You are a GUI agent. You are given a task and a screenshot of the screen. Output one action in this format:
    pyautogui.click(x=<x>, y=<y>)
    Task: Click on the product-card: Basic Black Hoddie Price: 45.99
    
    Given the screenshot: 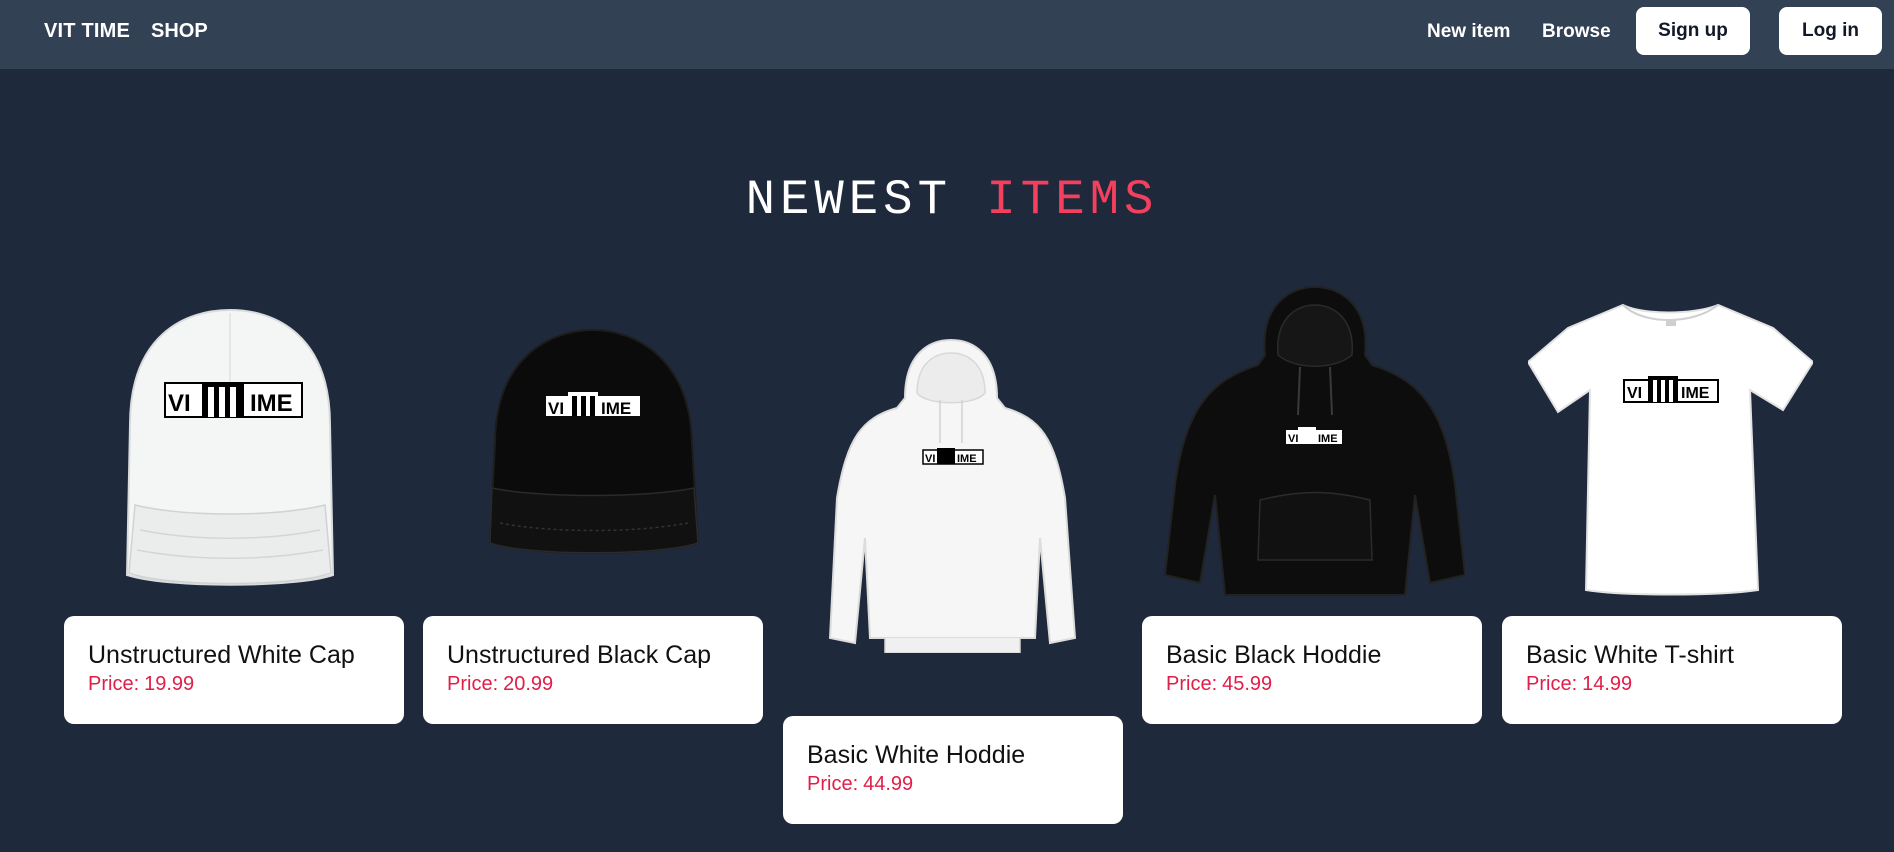 What is the action you would take?
    pyautogui.click(x=1312, y=670)
    